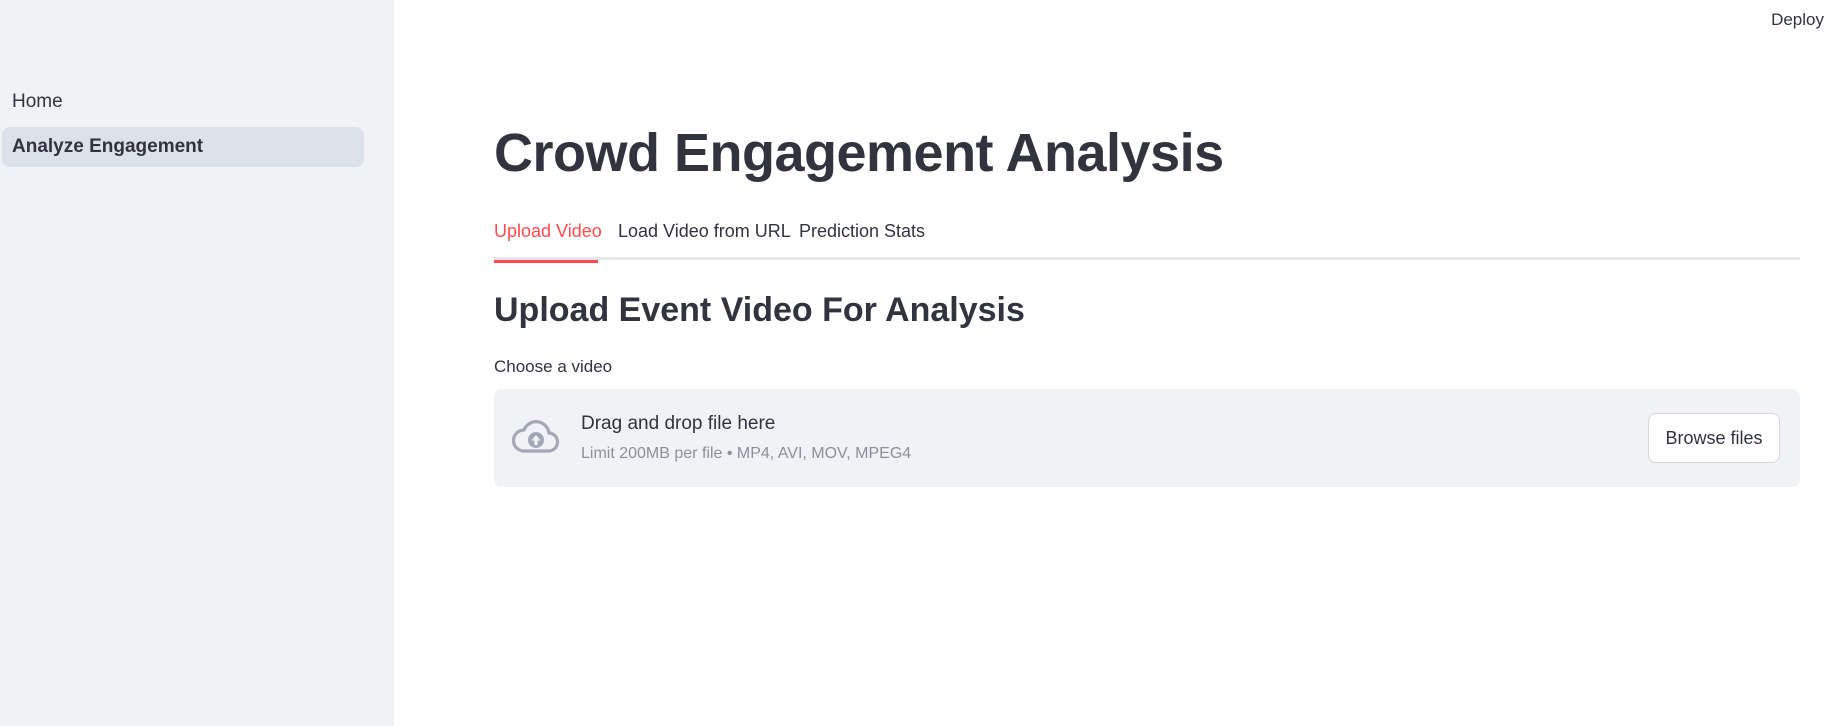 Image resolution: width=1832 pixels, height=726 pixels. I want to click on tab-label: Load Video from URL, so click(704, 231).